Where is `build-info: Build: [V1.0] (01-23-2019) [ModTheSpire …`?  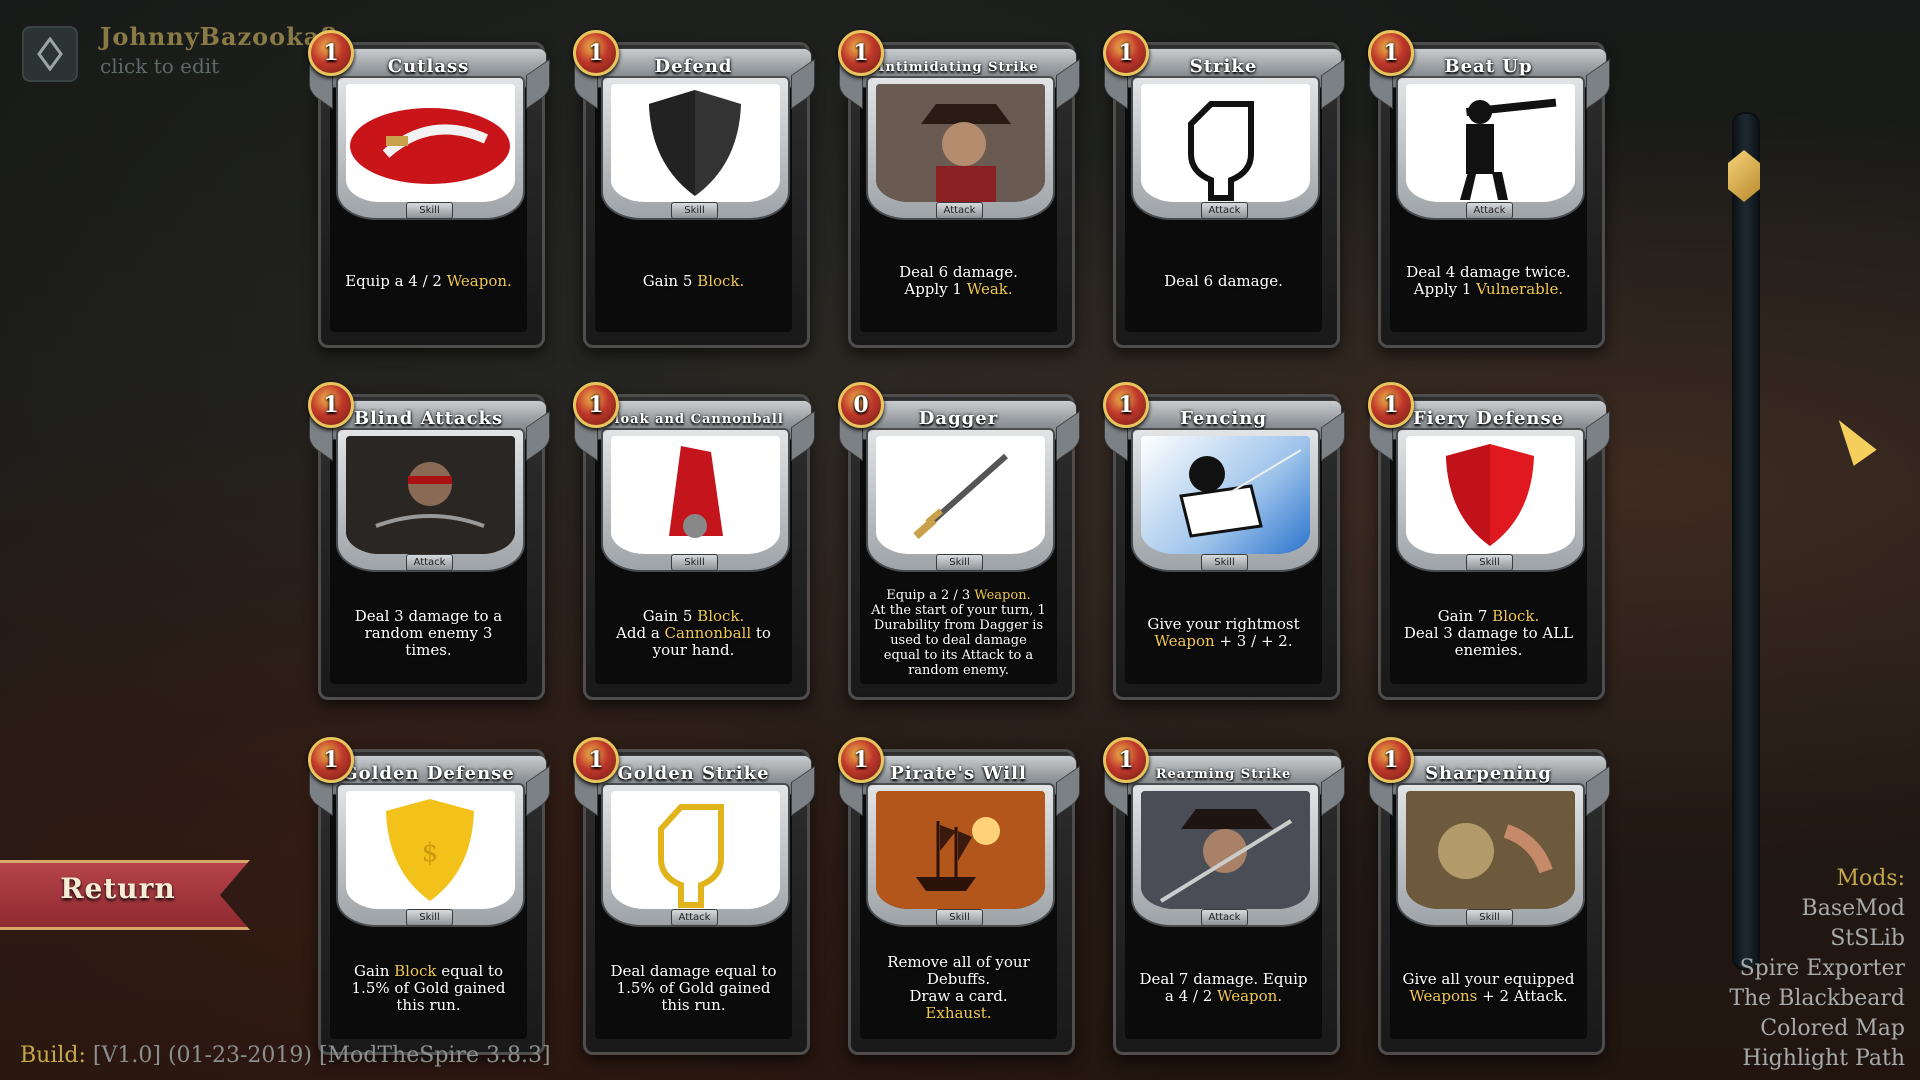
build-info: Build: [V1.0] (01-23-2019) [ModTheSpire … is located at coordinates (285, 1055).